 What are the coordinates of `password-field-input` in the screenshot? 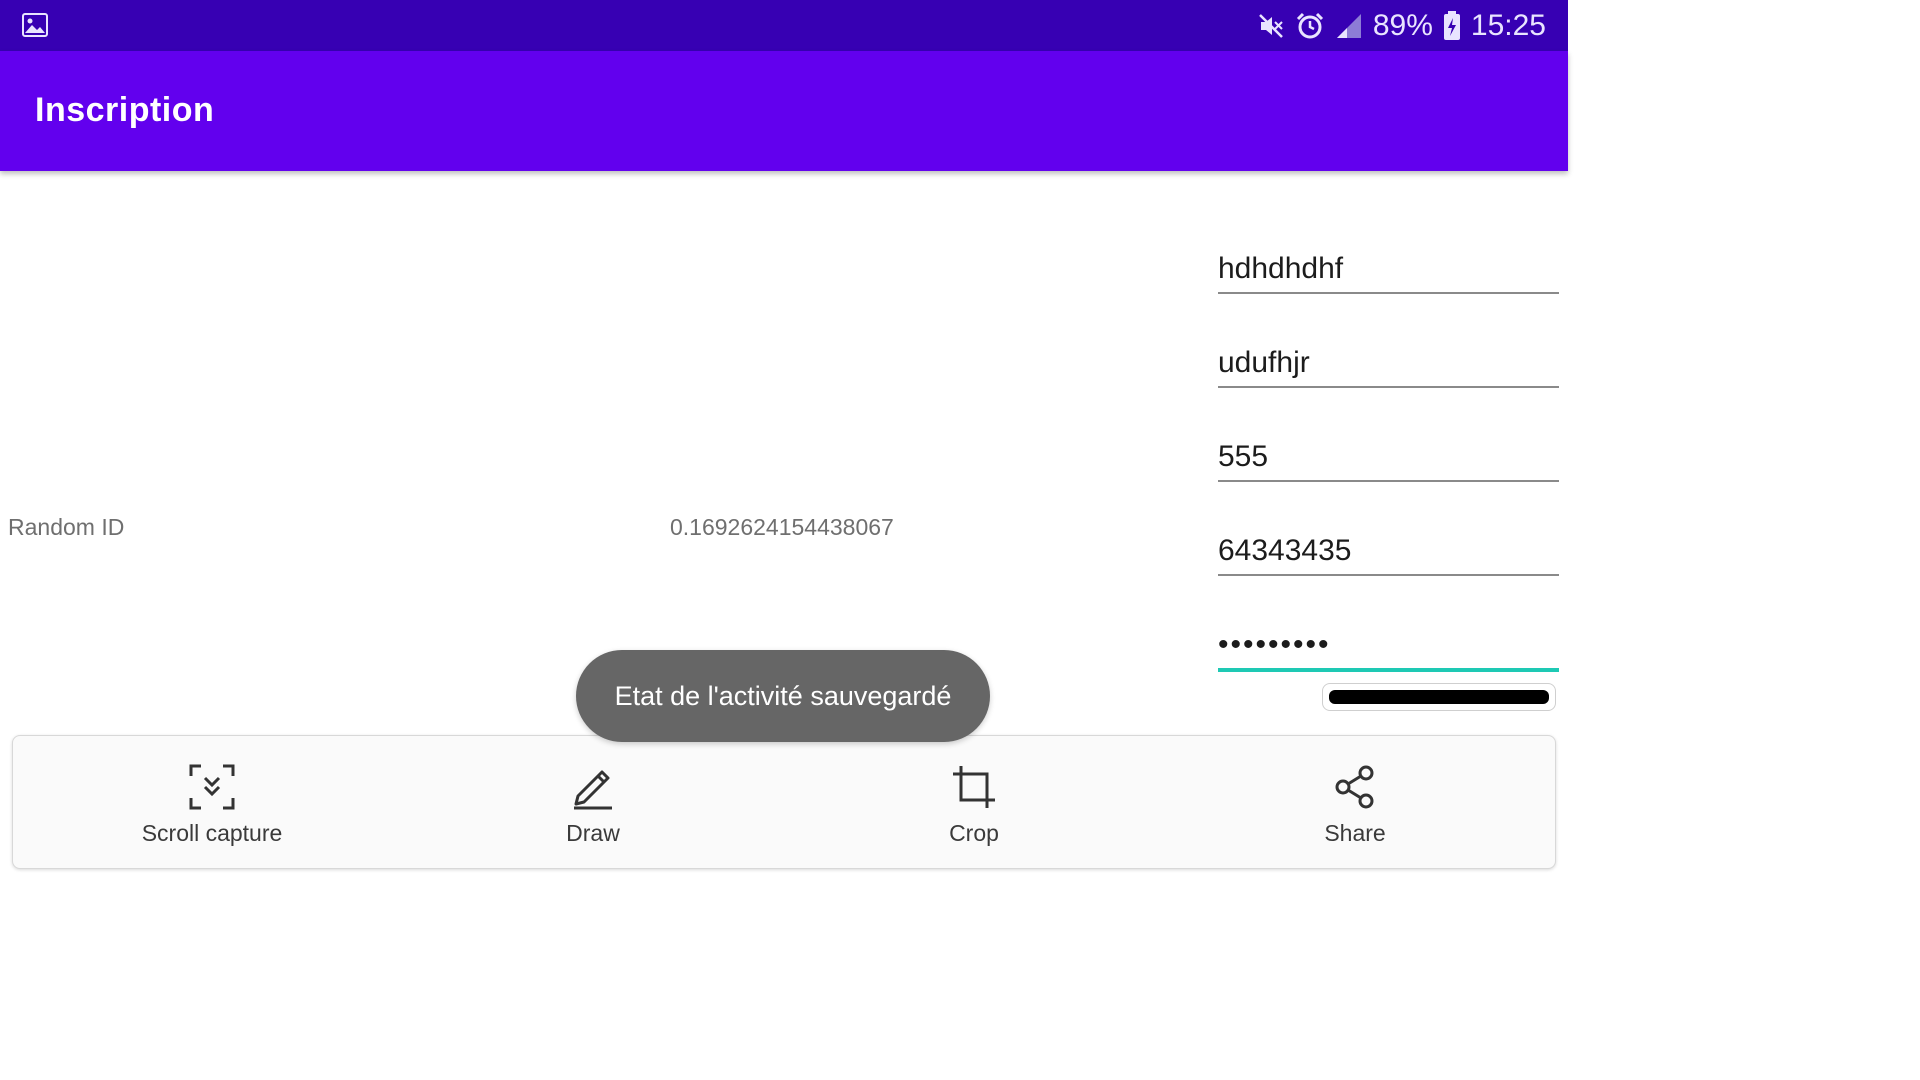 It's located at (1388, 645).